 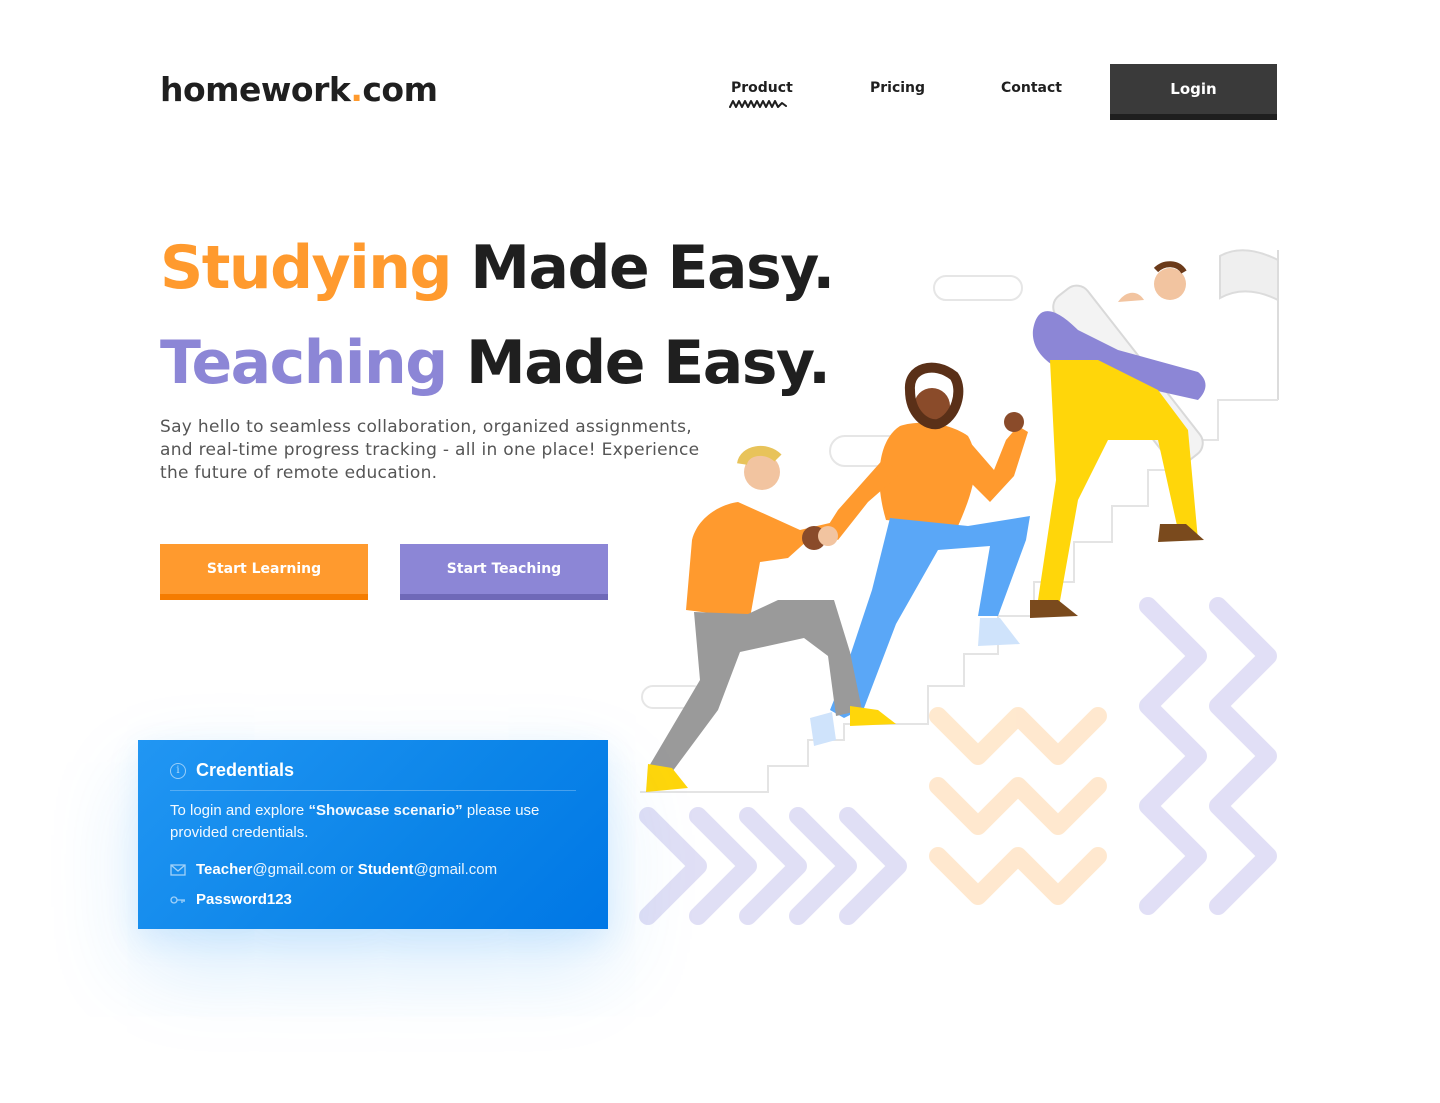 I want to click on teacher-username: Teacher, so click(x=224, y=869).